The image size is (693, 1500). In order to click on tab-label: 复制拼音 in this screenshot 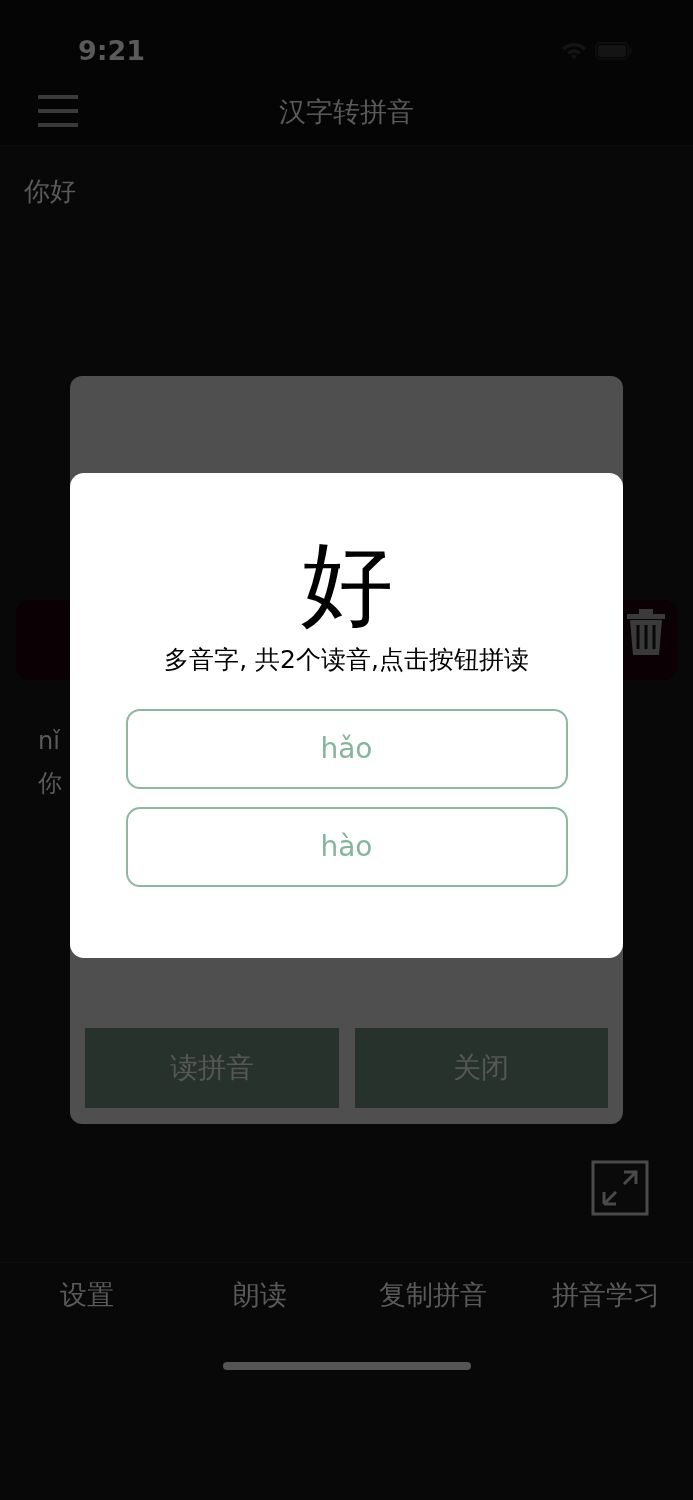, I will do `click(433, 1298)`.